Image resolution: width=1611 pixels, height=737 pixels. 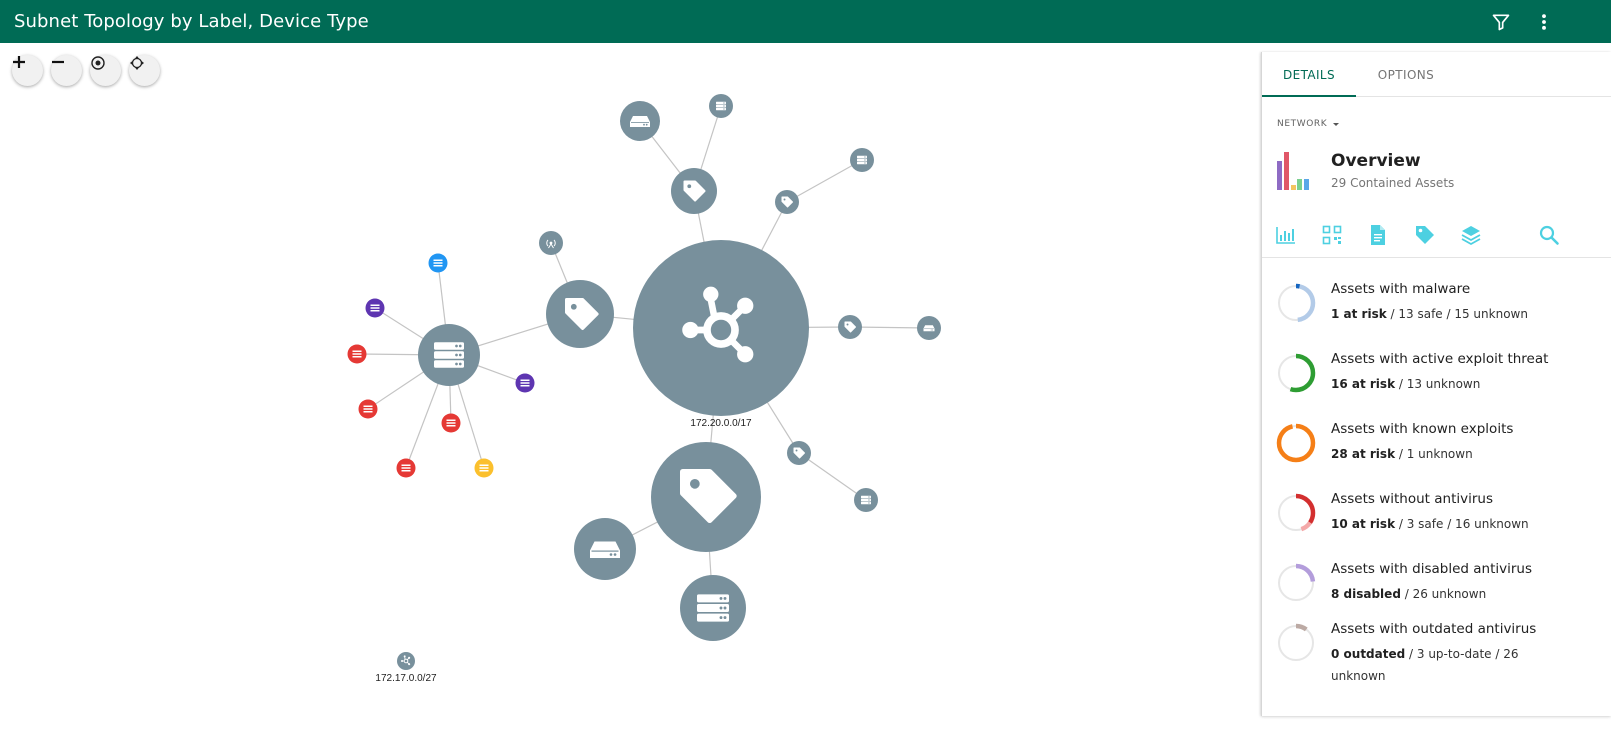 I want to click on metric-title: Assets with outdated antivirus, so click(x=1434, y=629).